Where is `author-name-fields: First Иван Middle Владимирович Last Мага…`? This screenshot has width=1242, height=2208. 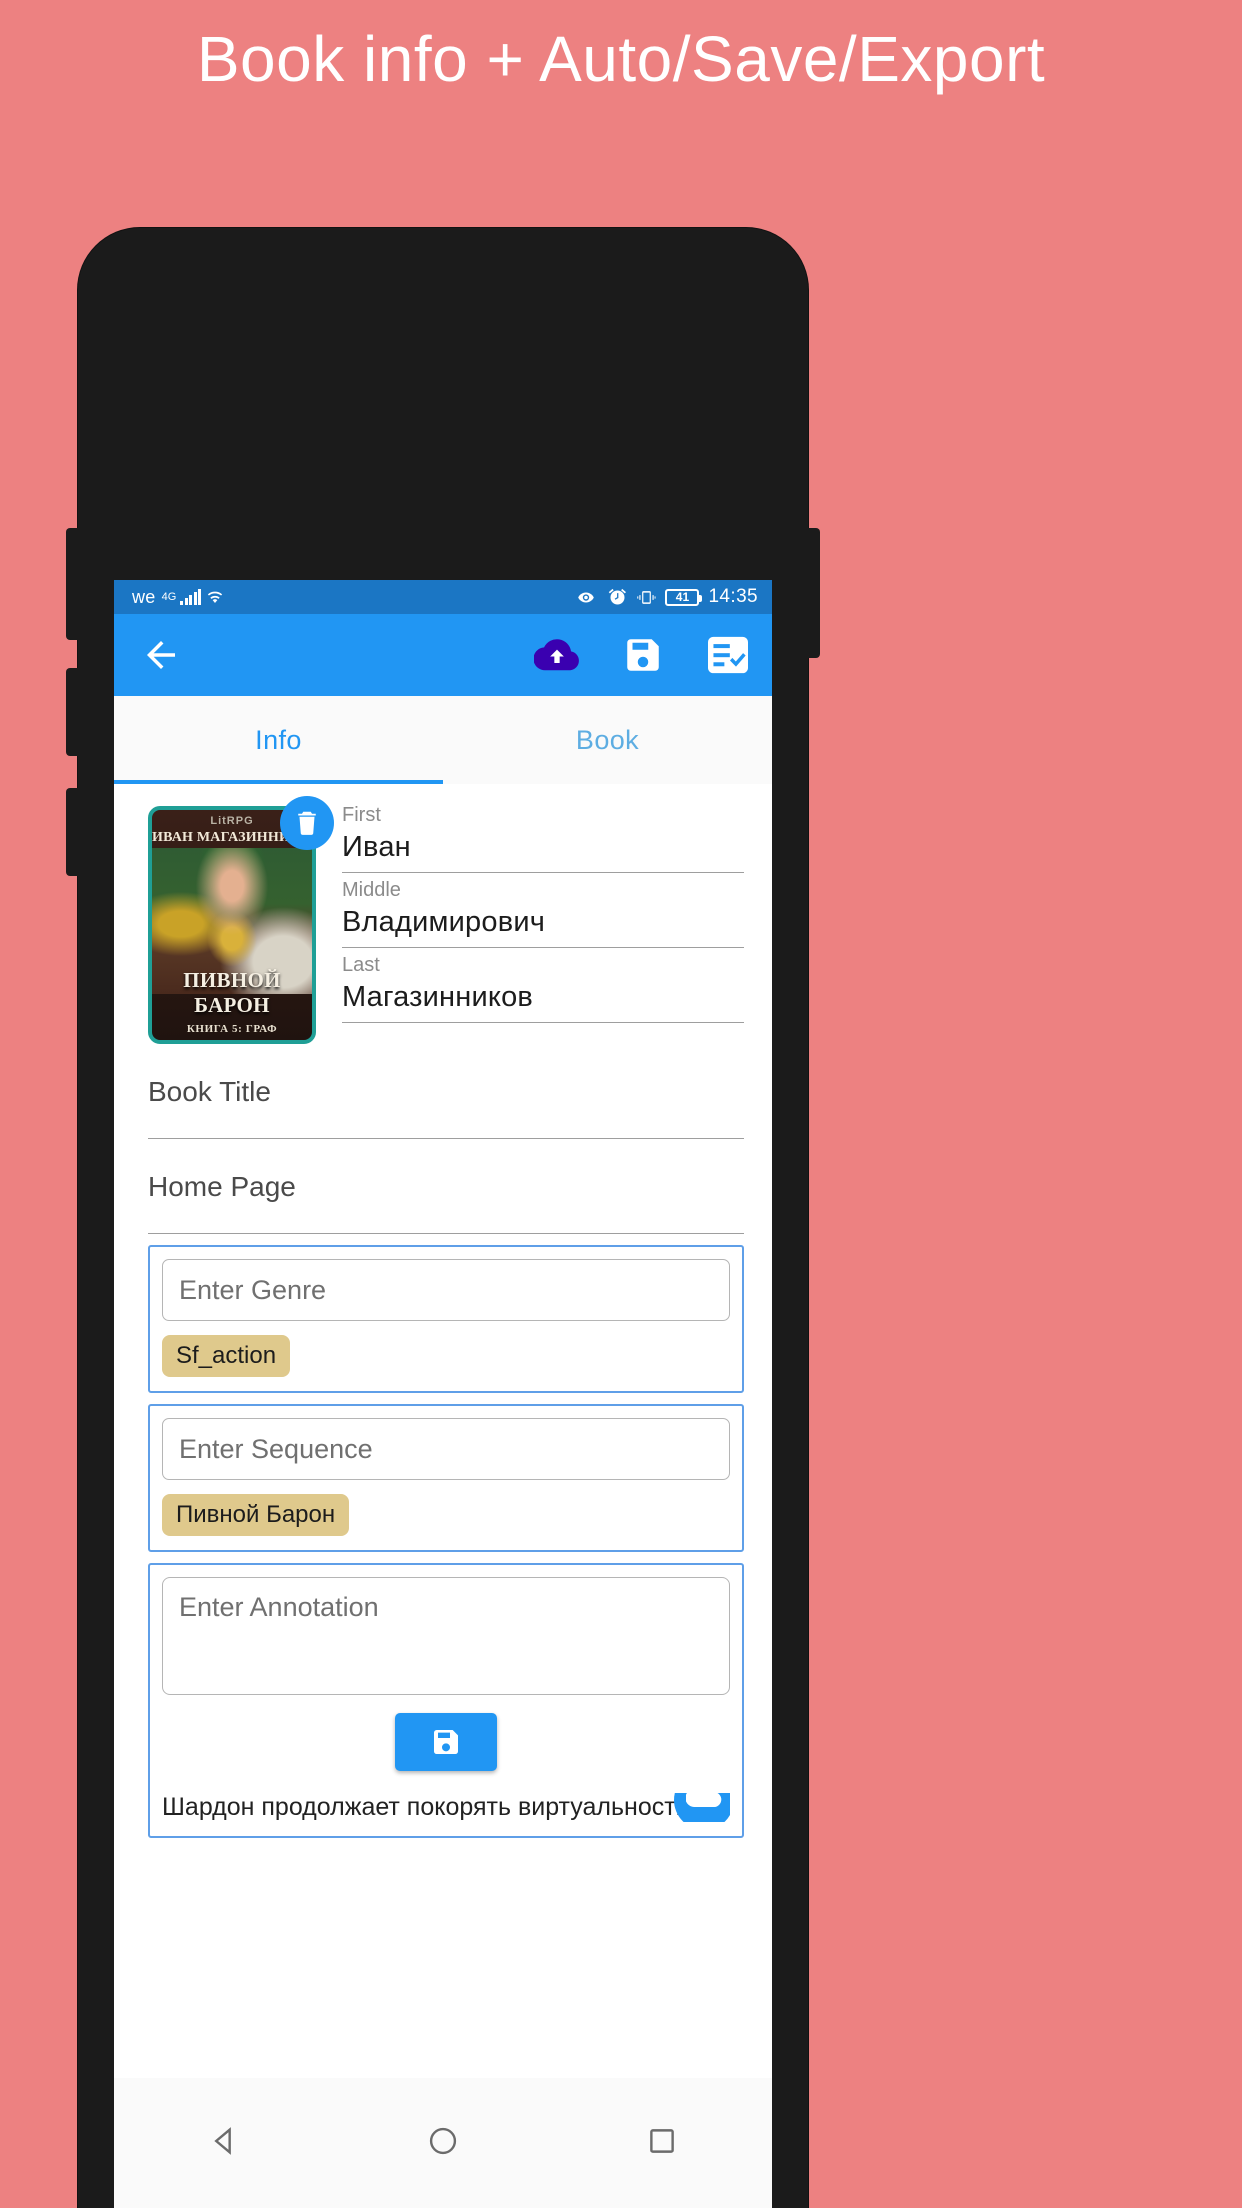 author-name-fields: First Иван Middle Владимирович Last Мага… is located at coordinates (543, 921).